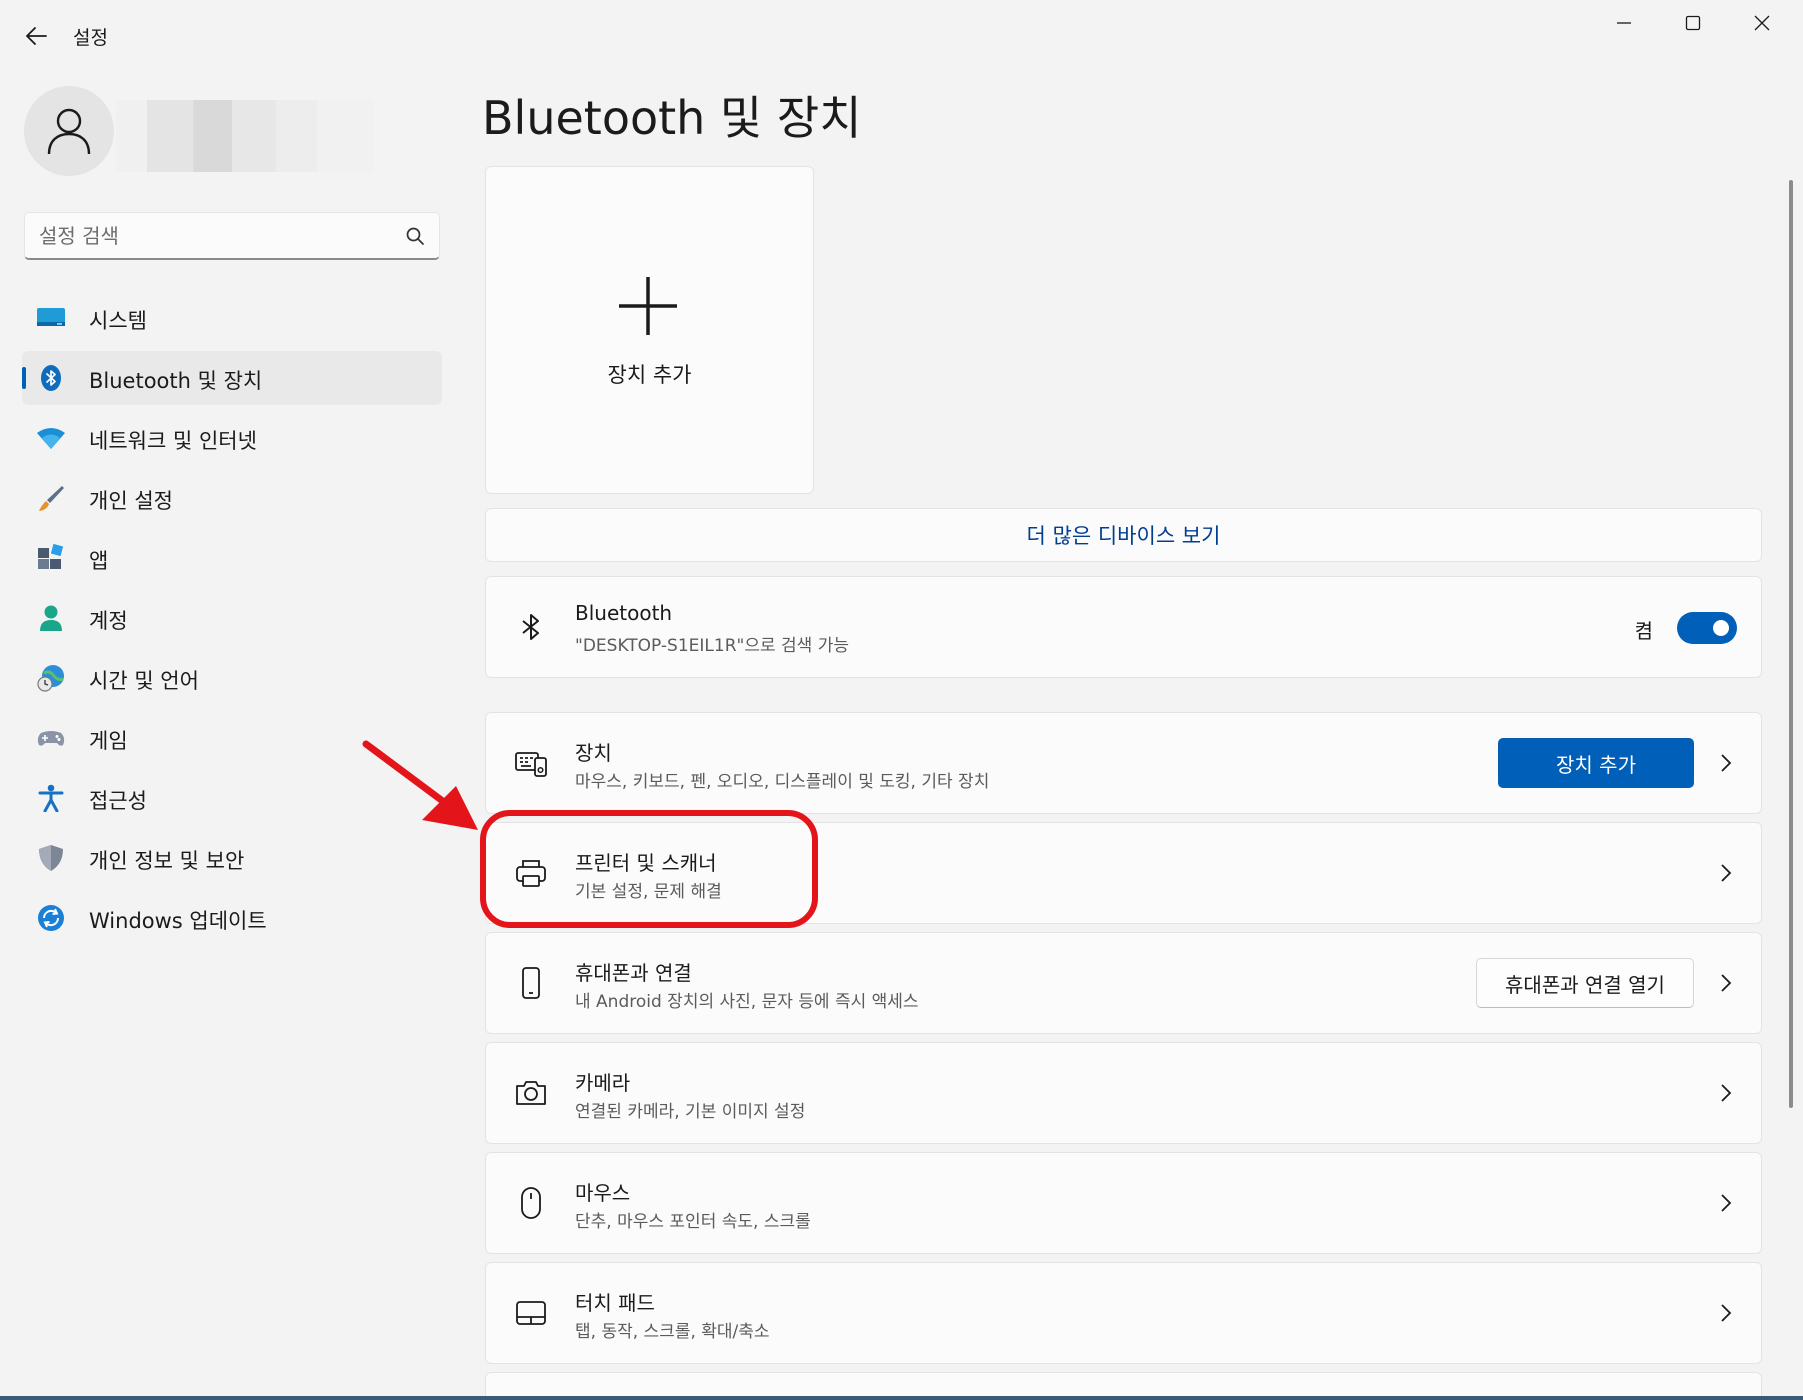 The image size is (1803, 1400). What do you see at coordinates (1123, 1093) in the screenshot?
I see `camera-card: 카메라 연결된 카메라, 기본 이미지 설정` at bounding box center [1123, 1093].